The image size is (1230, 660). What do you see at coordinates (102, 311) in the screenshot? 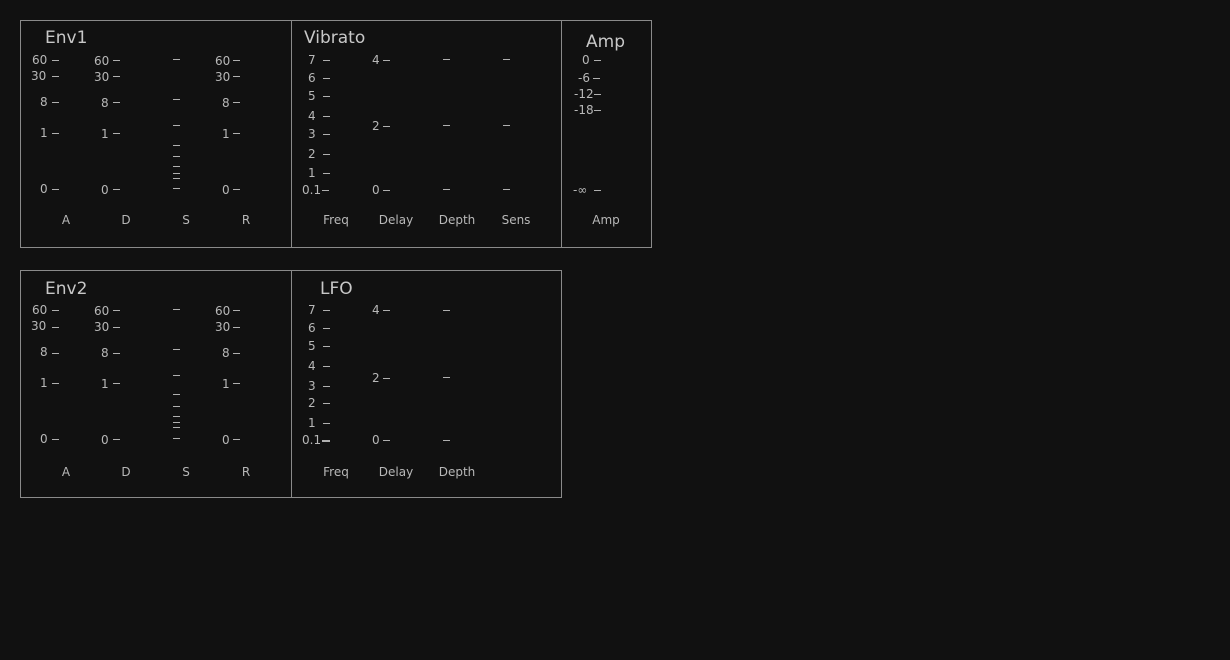
I see `env2-d-tick: 60` at bounding box center [102, 311].